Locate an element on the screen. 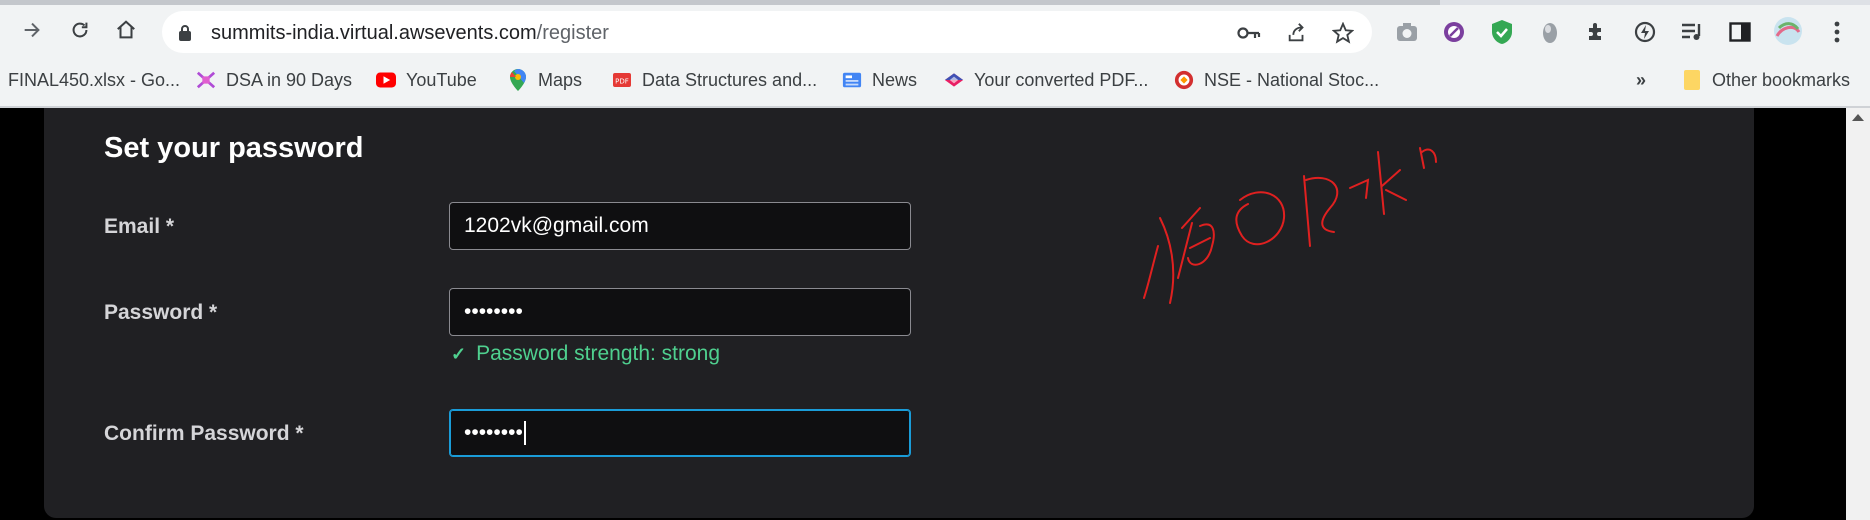 The height and width of the screenshot is (520, 1870). email-field: 1202vk@gmail.com is located at coordinates (680, 226).